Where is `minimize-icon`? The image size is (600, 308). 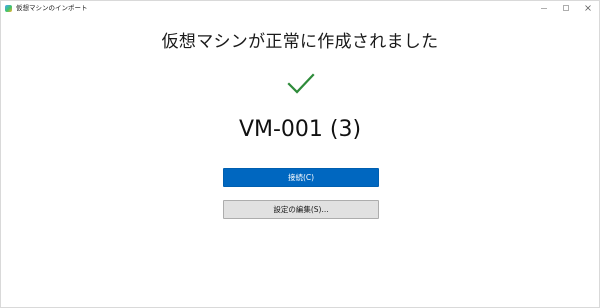 minimize-icon is located at coordinates (544, 8).